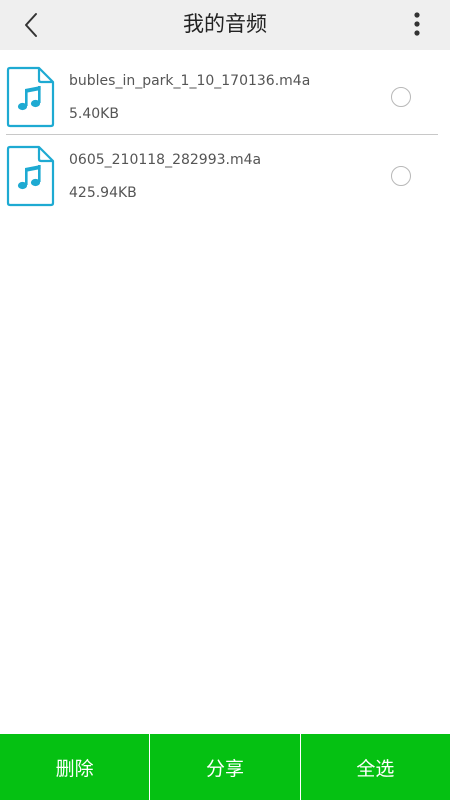  I want to click on file-size: 5.40KB, so click(94, 114).